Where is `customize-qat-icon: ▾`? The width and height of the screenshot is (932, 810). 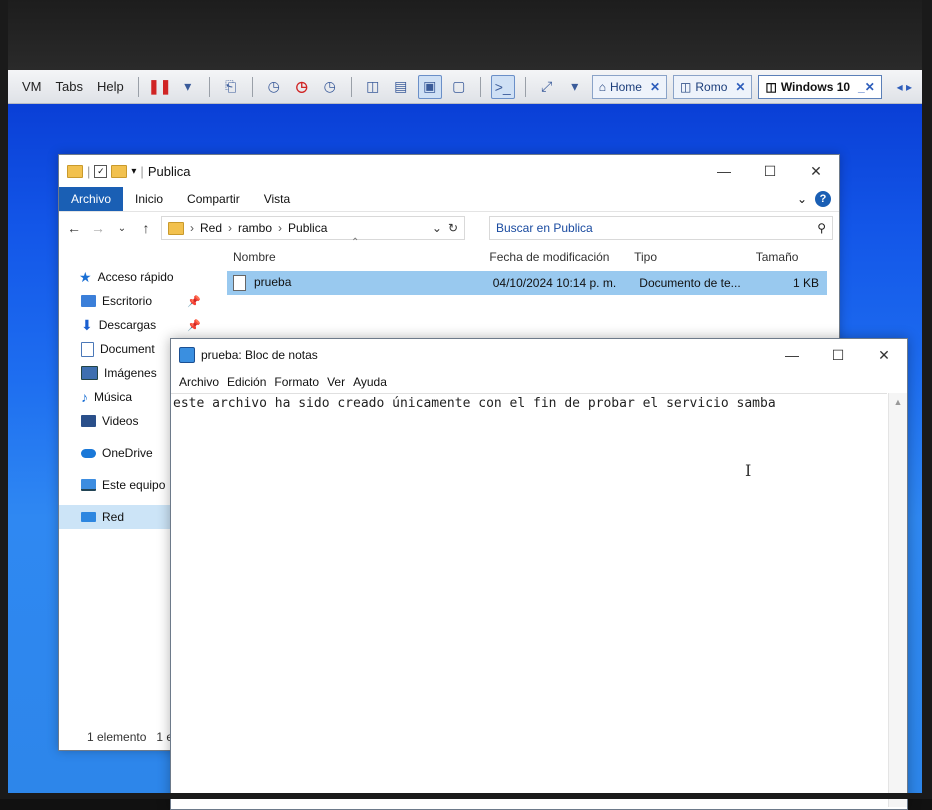 customize-qat-icon: ▾ is located at coordinates (133, 171).